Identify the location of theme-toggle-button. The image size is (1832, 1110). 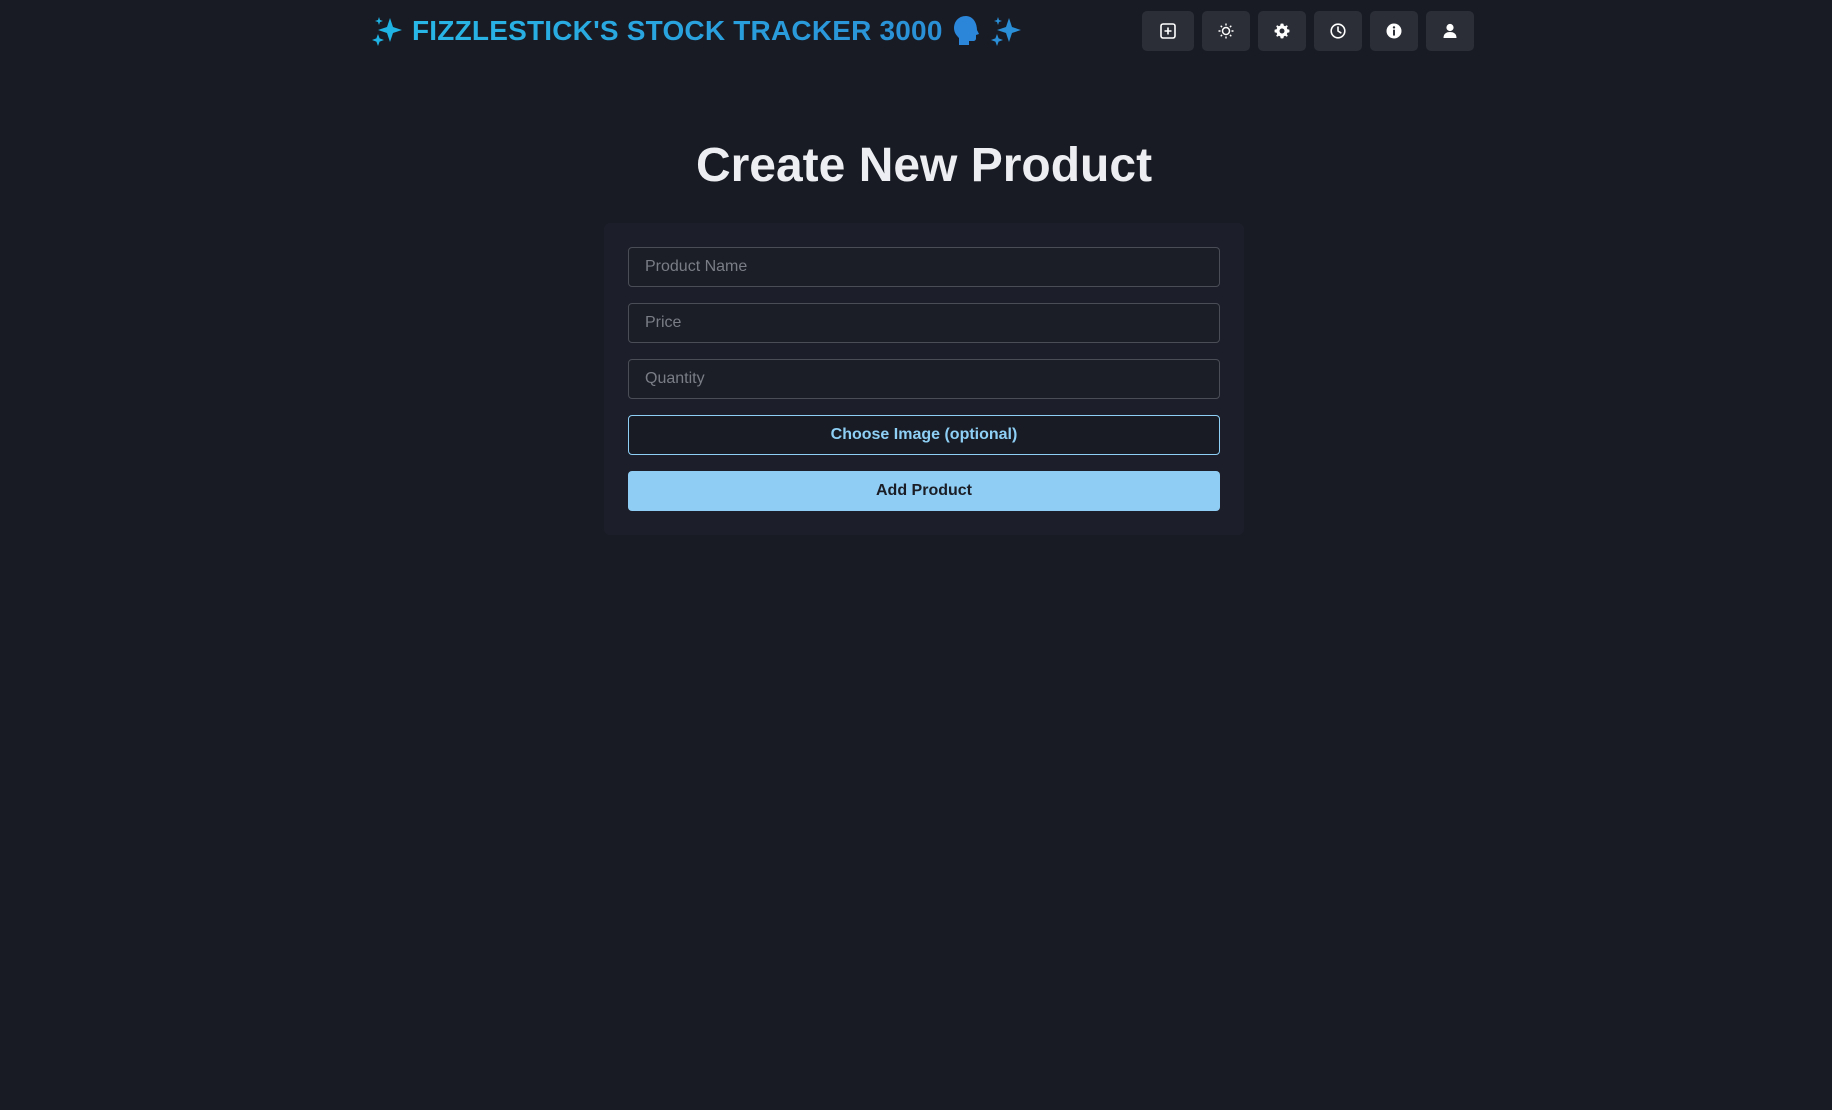
(1226, 31).